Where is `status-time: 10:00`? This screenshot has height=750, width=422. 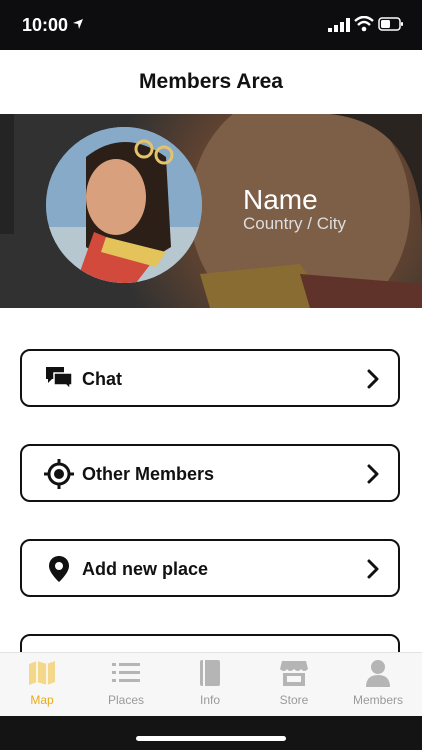 status-time: 10:00 is located at coordinates (45, 25).